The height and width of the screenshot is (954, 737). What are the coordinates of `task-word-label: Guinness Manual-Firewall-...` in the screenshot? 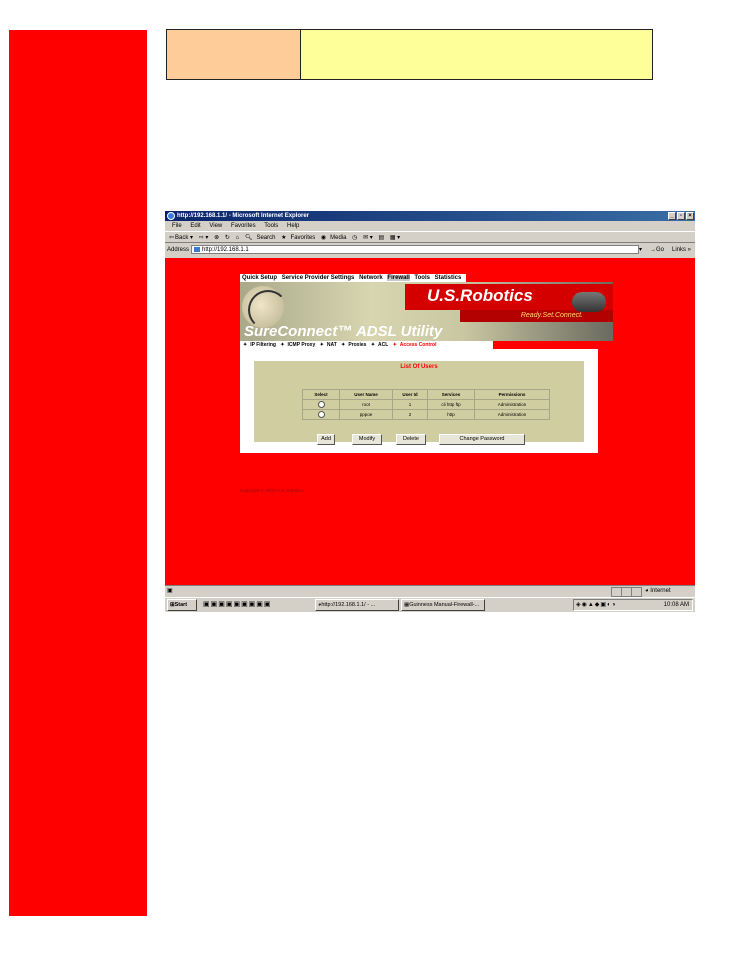 It's located at (444, 605).